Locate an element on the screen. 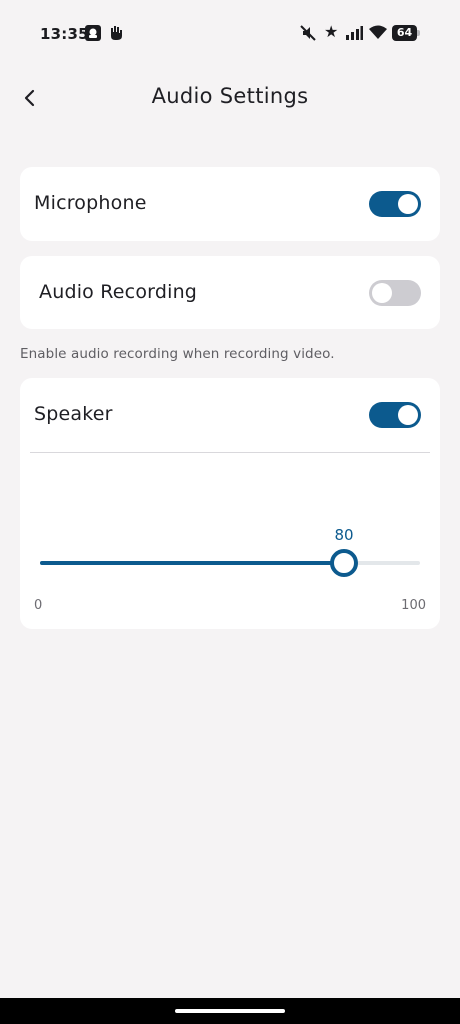  battery-level: 64 is located at coordinates (404, 32).